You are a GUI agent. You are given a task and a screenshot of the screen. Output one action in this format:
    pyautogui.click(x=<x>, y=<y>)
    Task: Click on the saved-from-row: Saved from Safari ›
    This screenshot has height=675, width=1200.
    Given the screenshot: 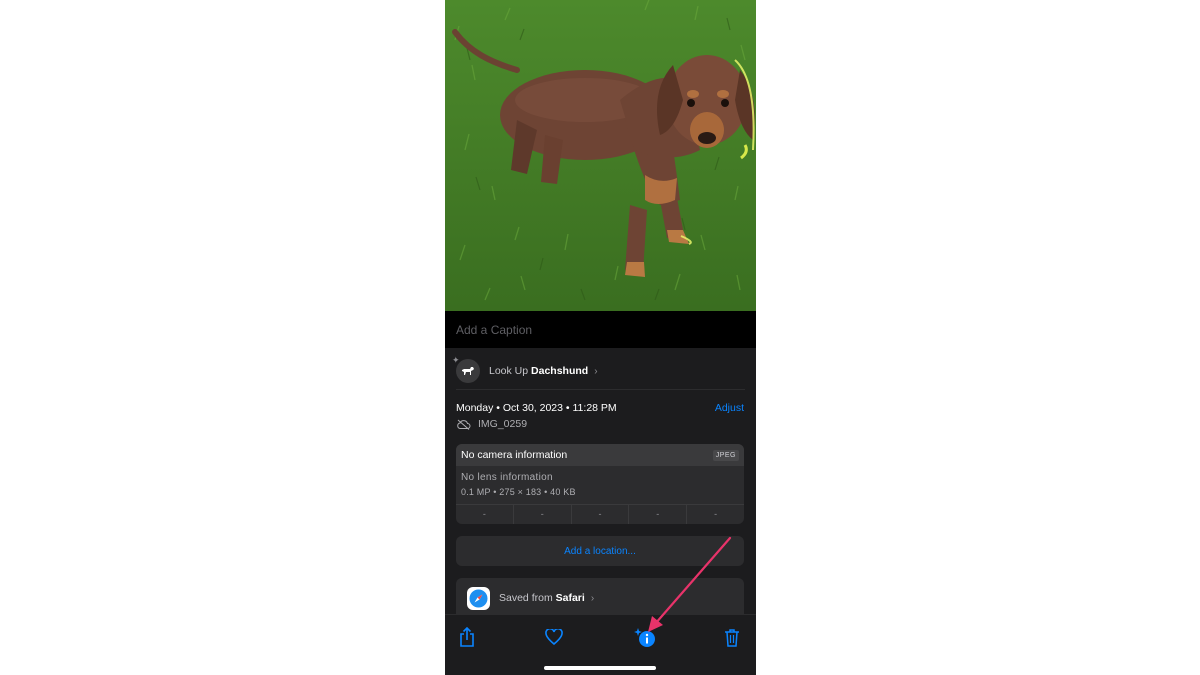 What is the action you would take?
    pyautogui.click(x=600, y=598)
    